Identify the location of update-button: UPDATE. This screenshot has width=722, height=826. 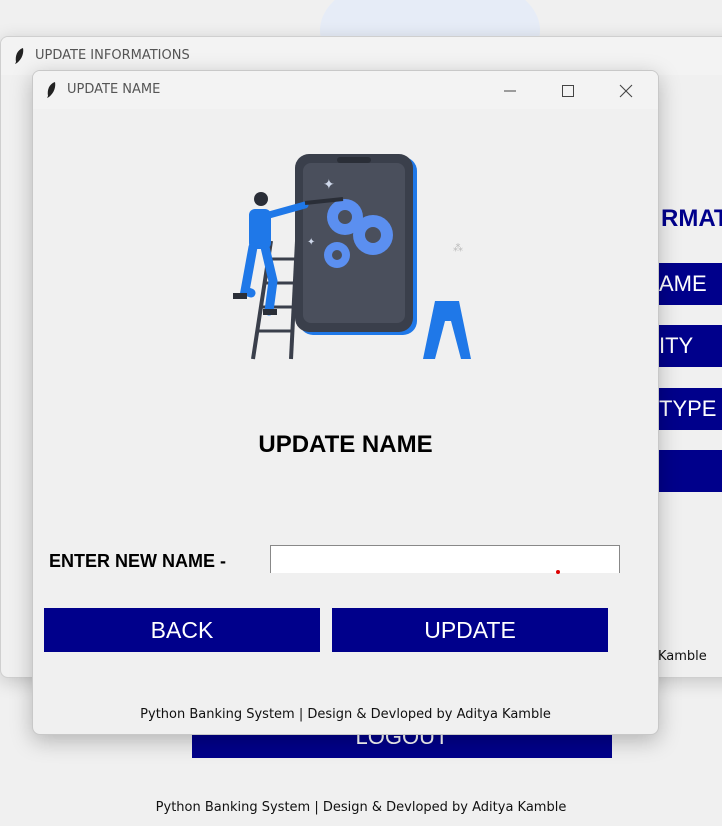
(470, 630).